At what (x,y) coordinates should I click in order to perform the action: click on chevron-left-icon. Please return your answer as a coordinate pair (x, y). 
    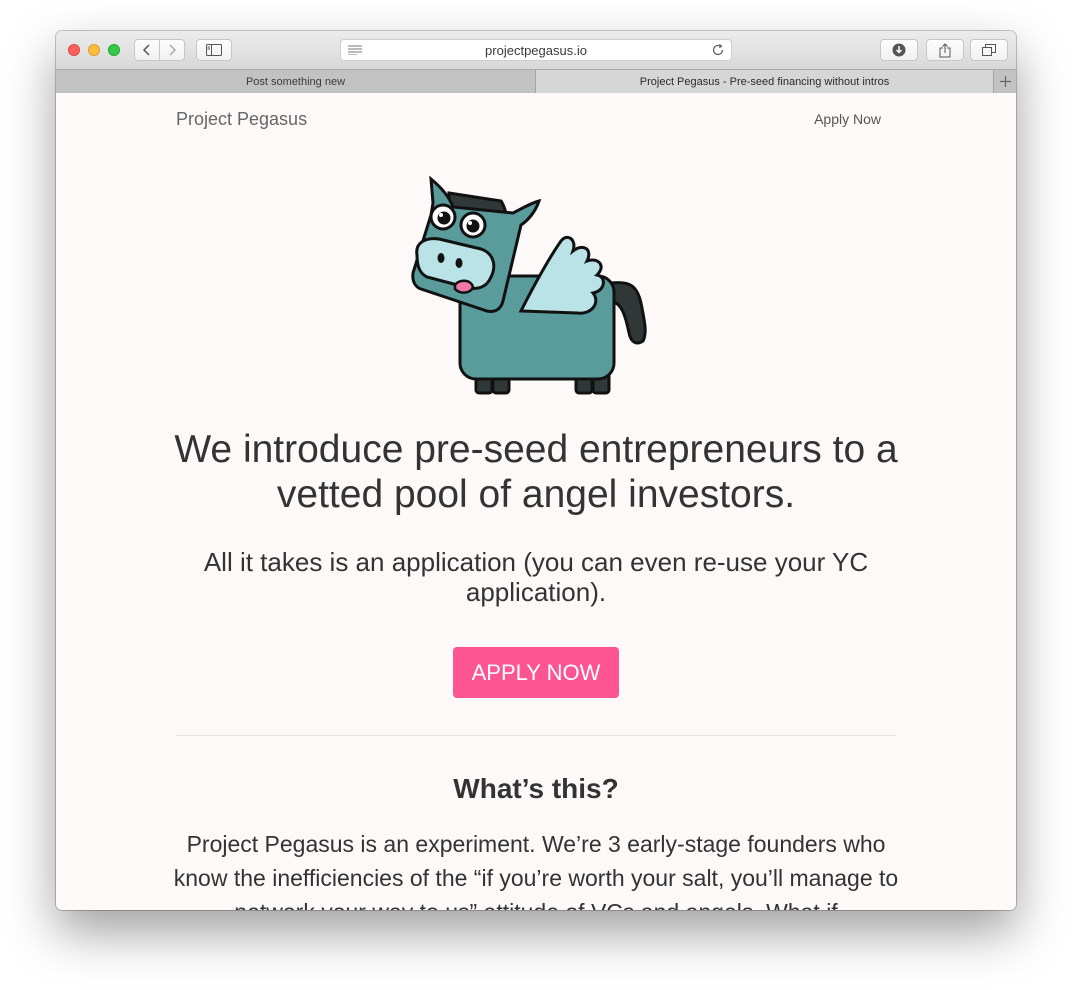
    Looking at the image, I should click on (146, 50).